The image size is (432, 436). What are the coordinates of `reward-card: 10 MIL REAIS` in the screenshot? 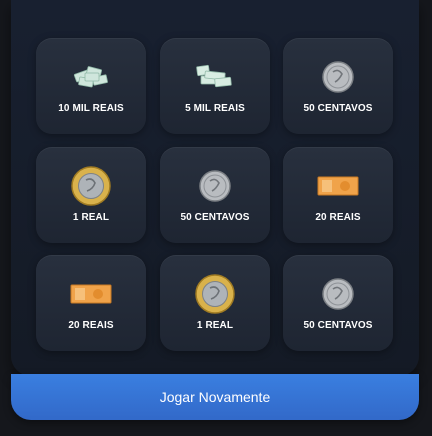 It's located at (91, 86).